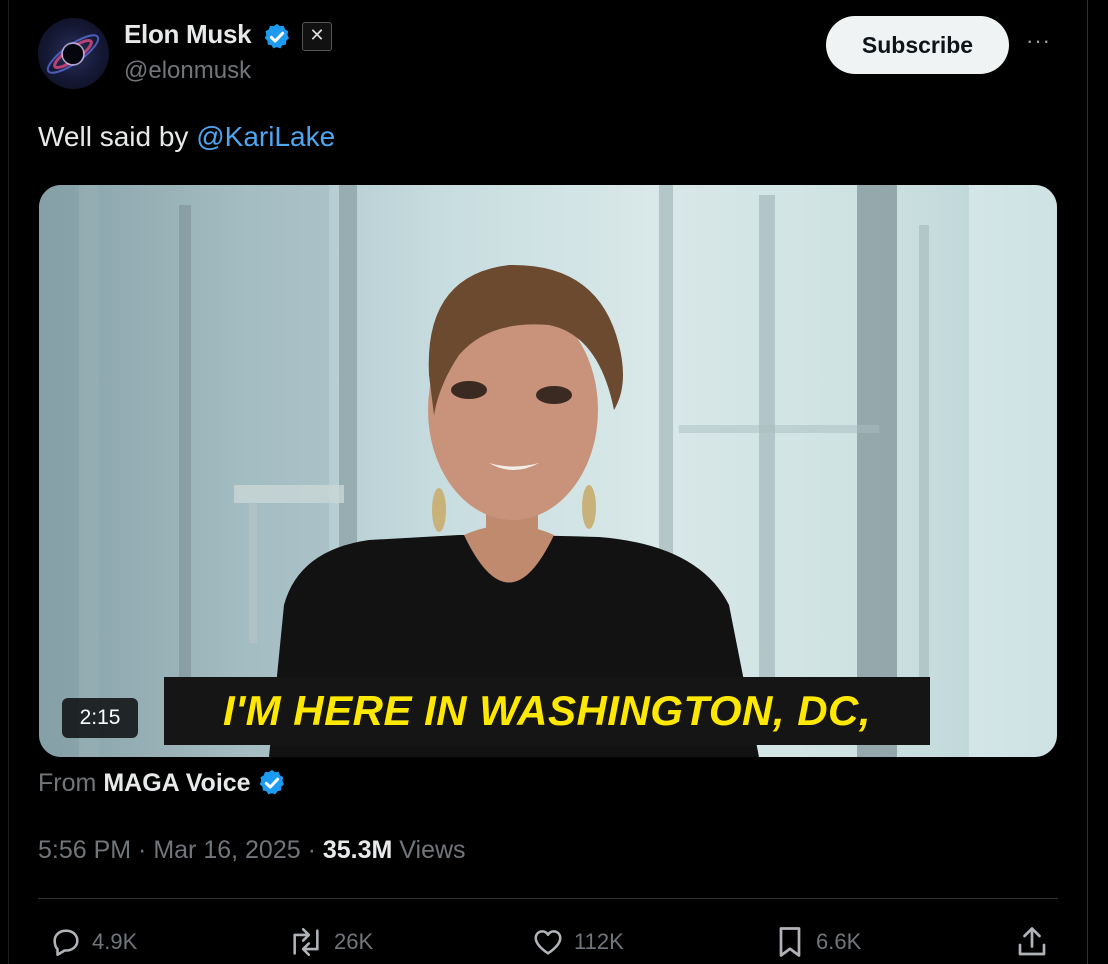  Describe the element at coordinates (329, 942) in the screenshot. I see `repost-button: 26K` at that location.